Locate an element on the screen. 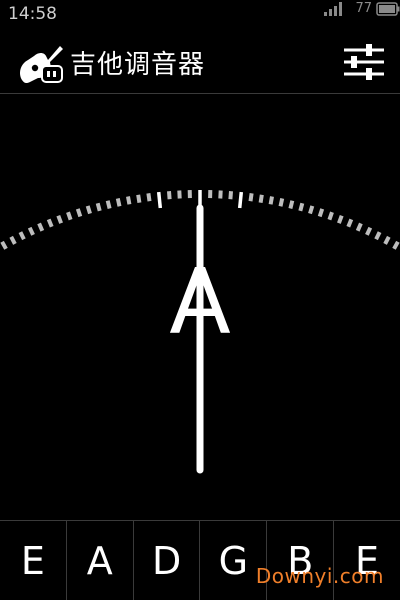 The width and height of the screenshot is (400, 600). string-button-d: D is located at coordinates (167, 560).